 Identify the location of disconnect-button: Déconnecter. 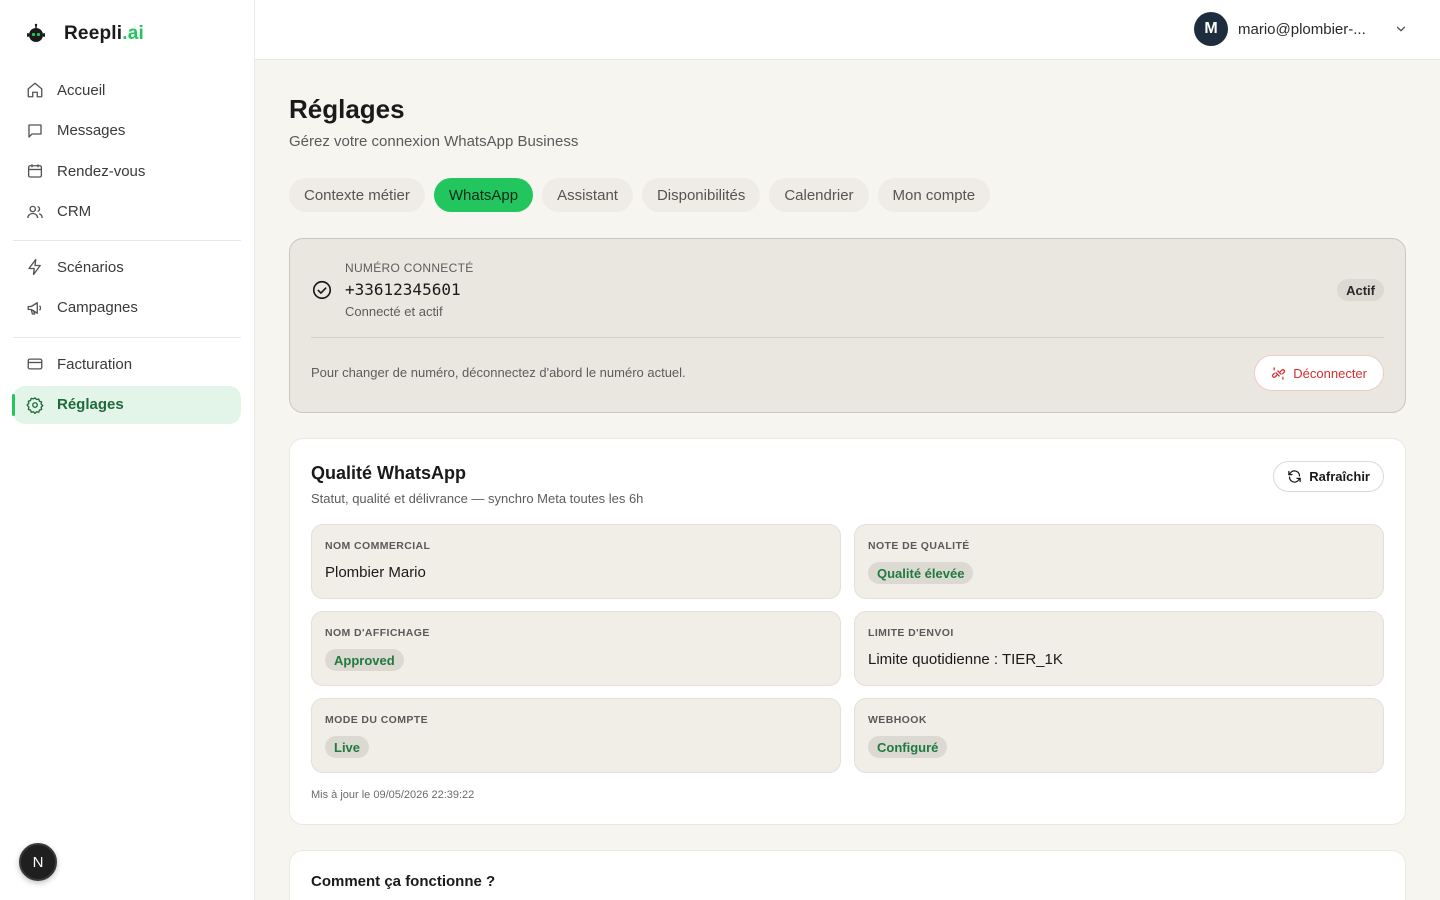
(1319, 373).